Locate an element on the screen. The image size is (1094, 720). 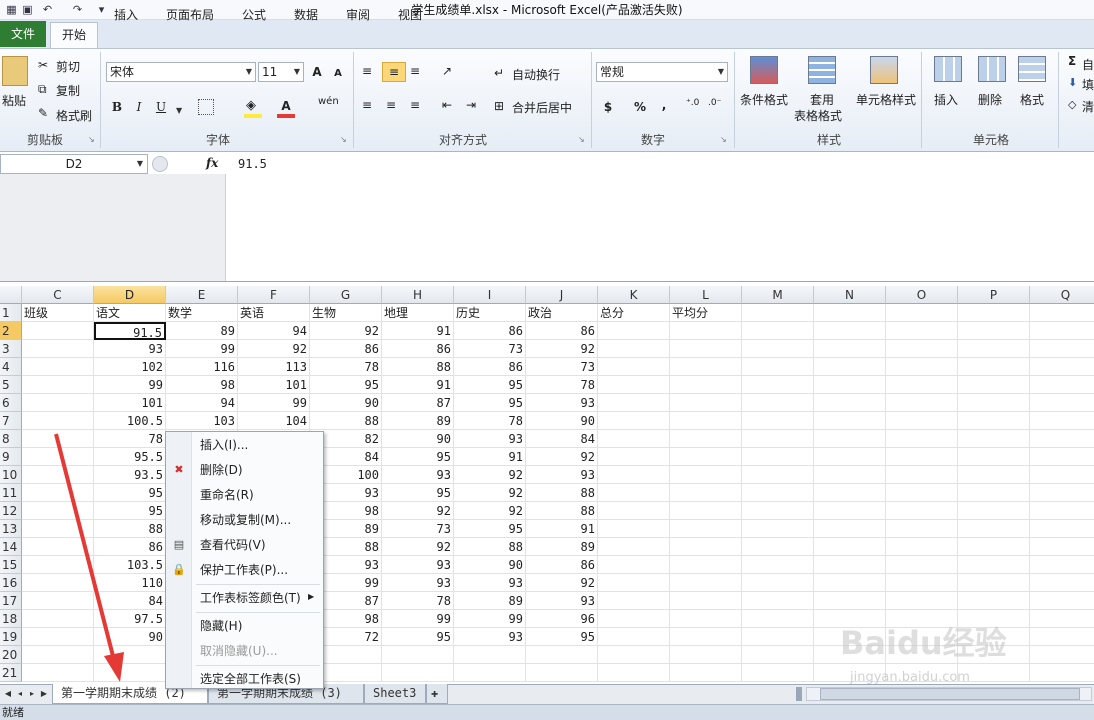
cell-K9 is located at coordinates (634, 457).